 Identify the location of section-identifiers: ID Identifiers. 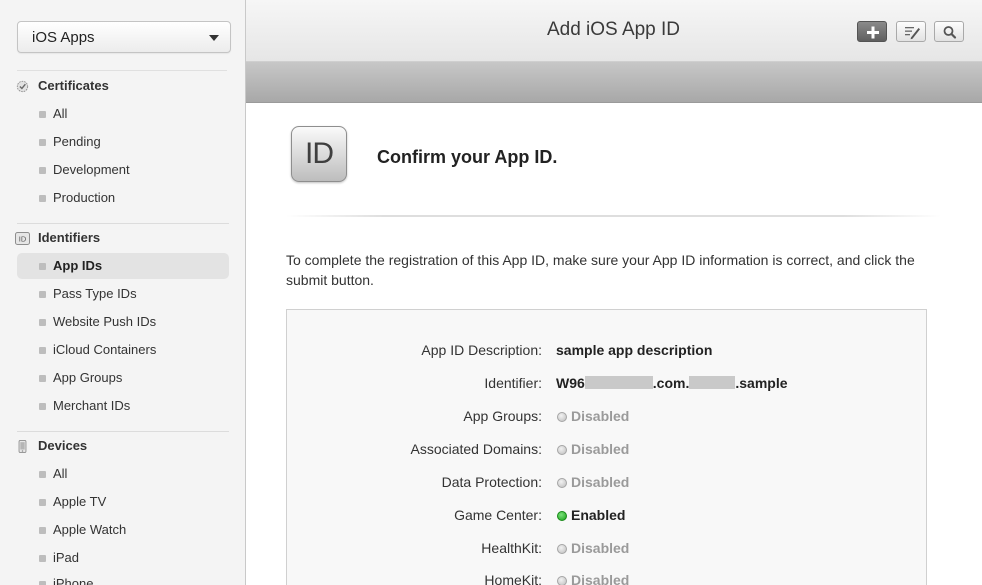
(125, 239).